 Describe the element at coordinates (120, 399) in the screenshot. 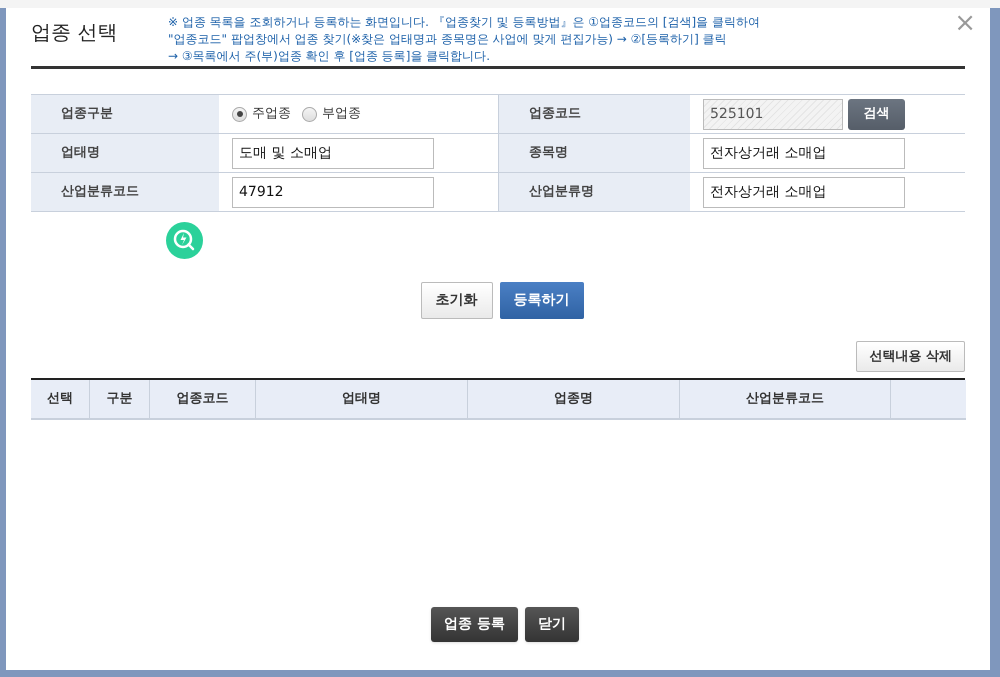

I see `column-header: 구분` at that location.